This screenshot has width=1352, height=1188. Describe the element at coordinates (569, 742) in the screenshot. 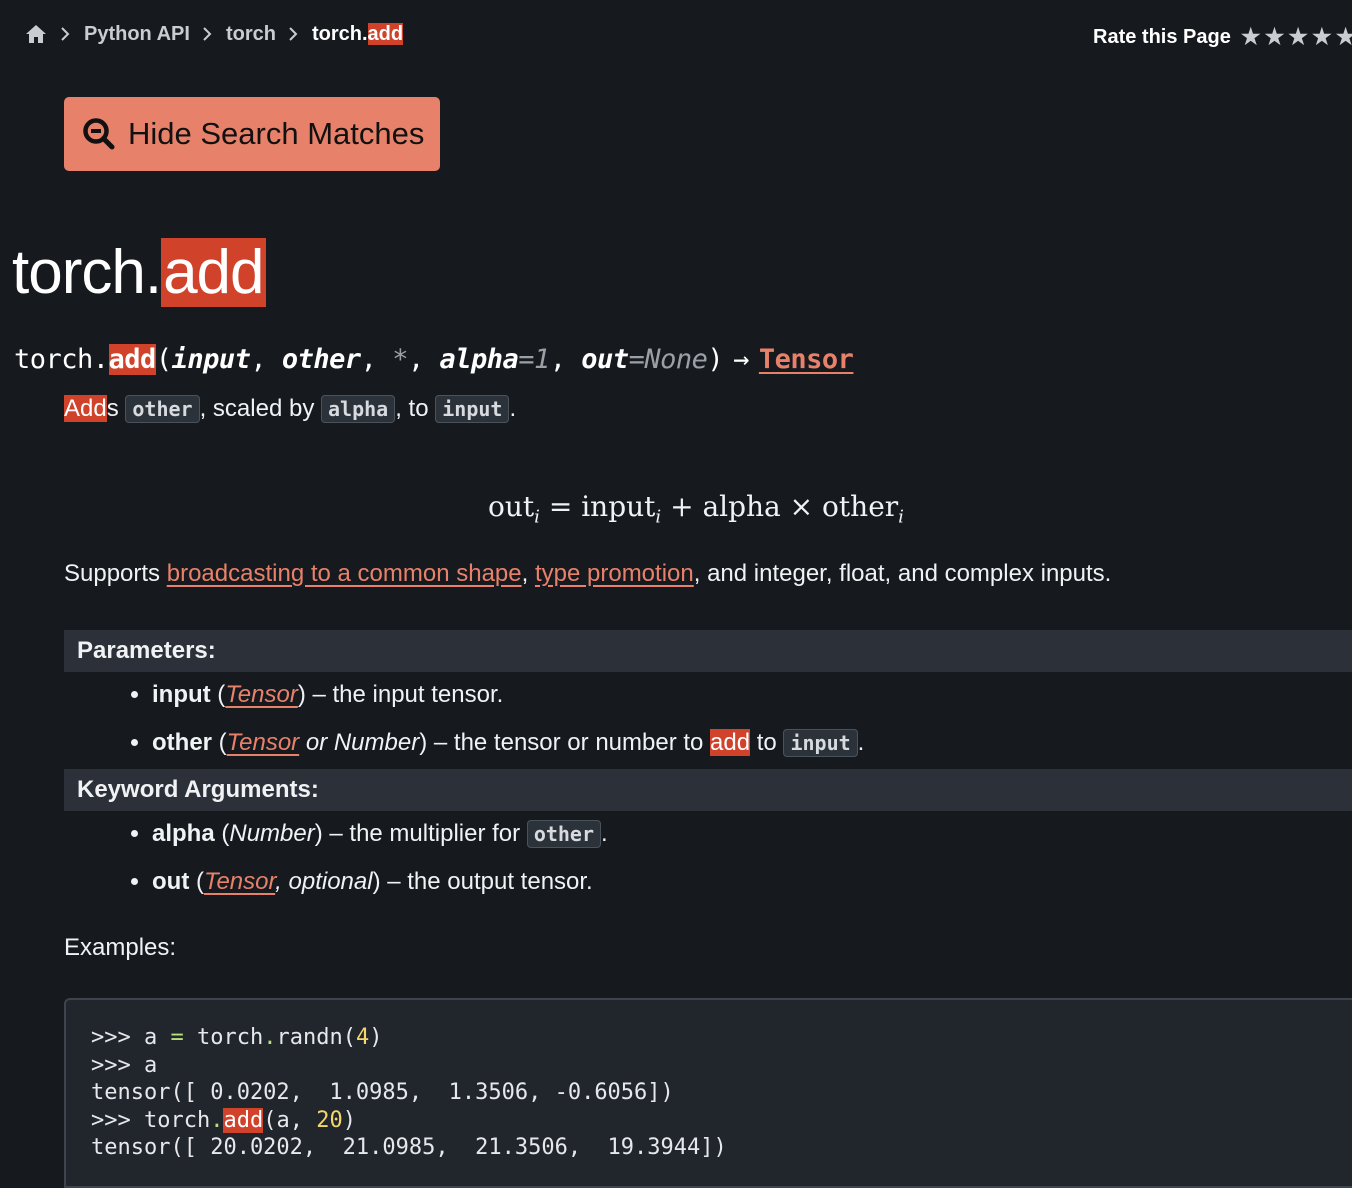

I see `param-desc: – the tensor or number to` at that location.